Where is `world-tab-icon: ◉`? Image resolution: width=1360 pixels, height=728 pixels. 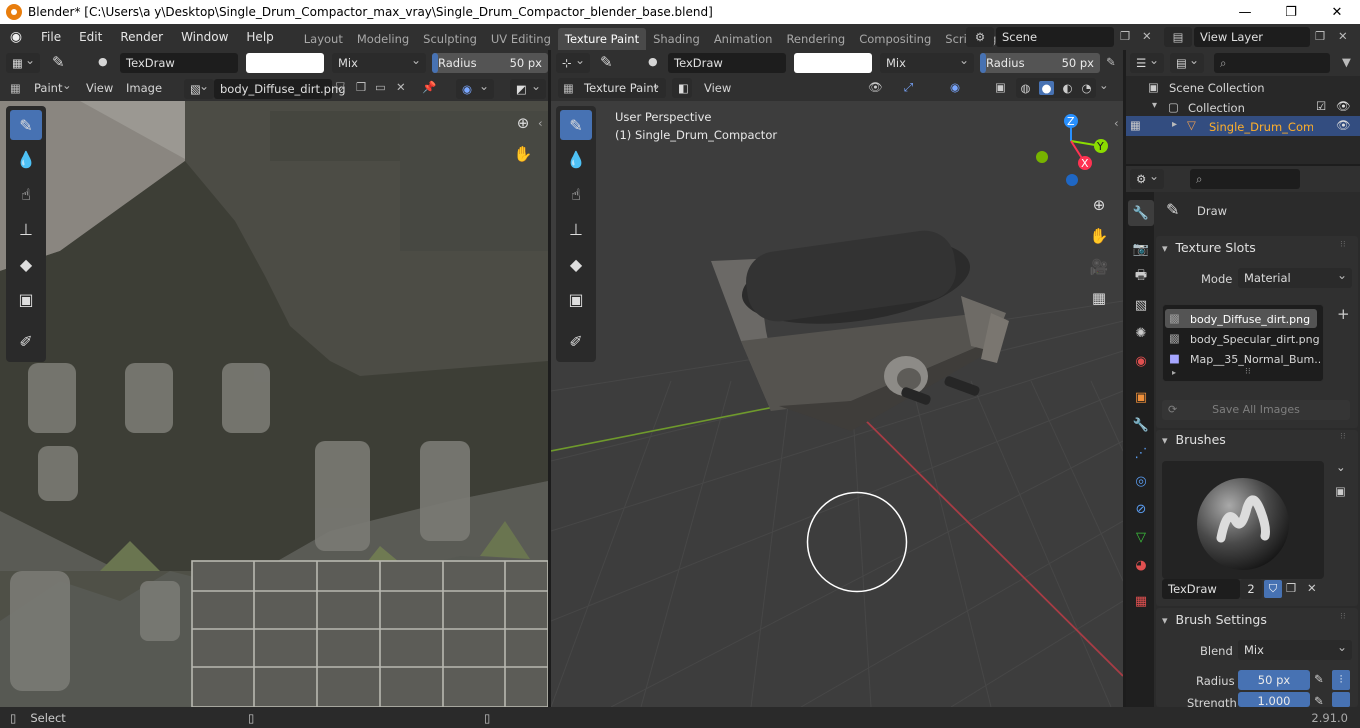 world-tab-icon: ◉ is located at coordinates (1141, 361).